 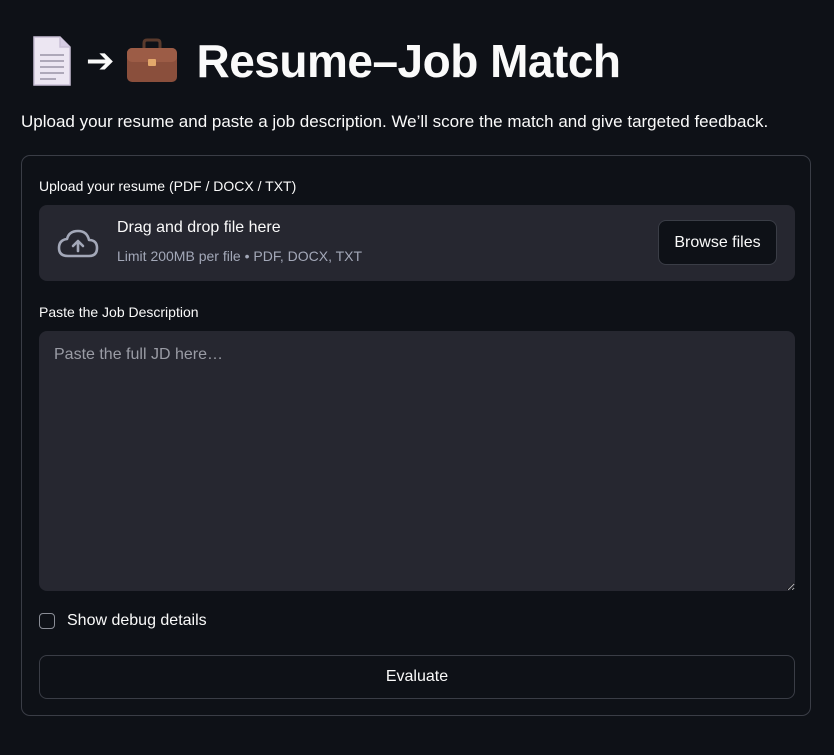 What do you see at coordinates (417, 677) in the screenshot?
I see `evaluate-button: Evaluate` at bounding box center [417, 677].